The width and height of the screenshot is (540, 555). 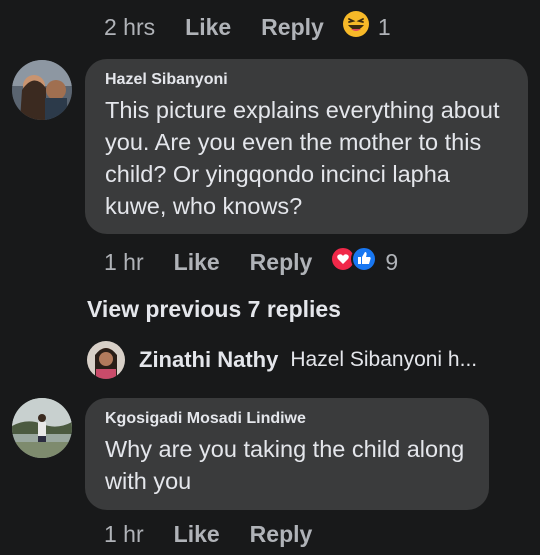 I want to click on reaction-count: 1, so click(x=384, y=26).